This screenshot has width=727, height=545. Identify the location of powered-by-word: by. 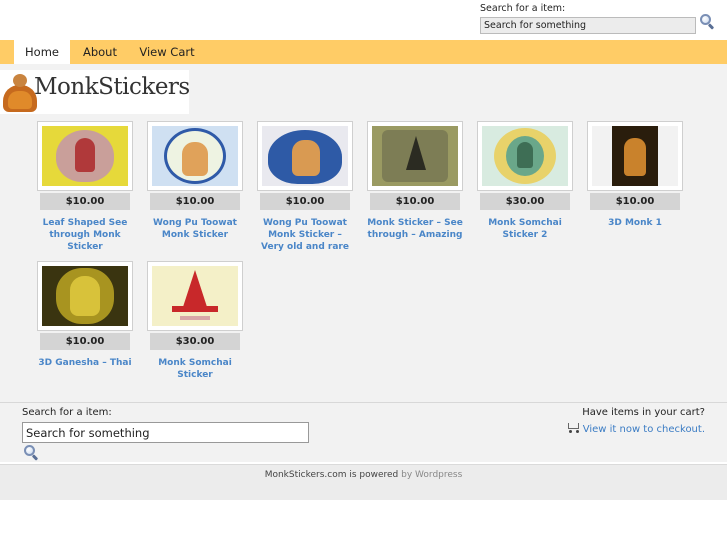
(407, 475).